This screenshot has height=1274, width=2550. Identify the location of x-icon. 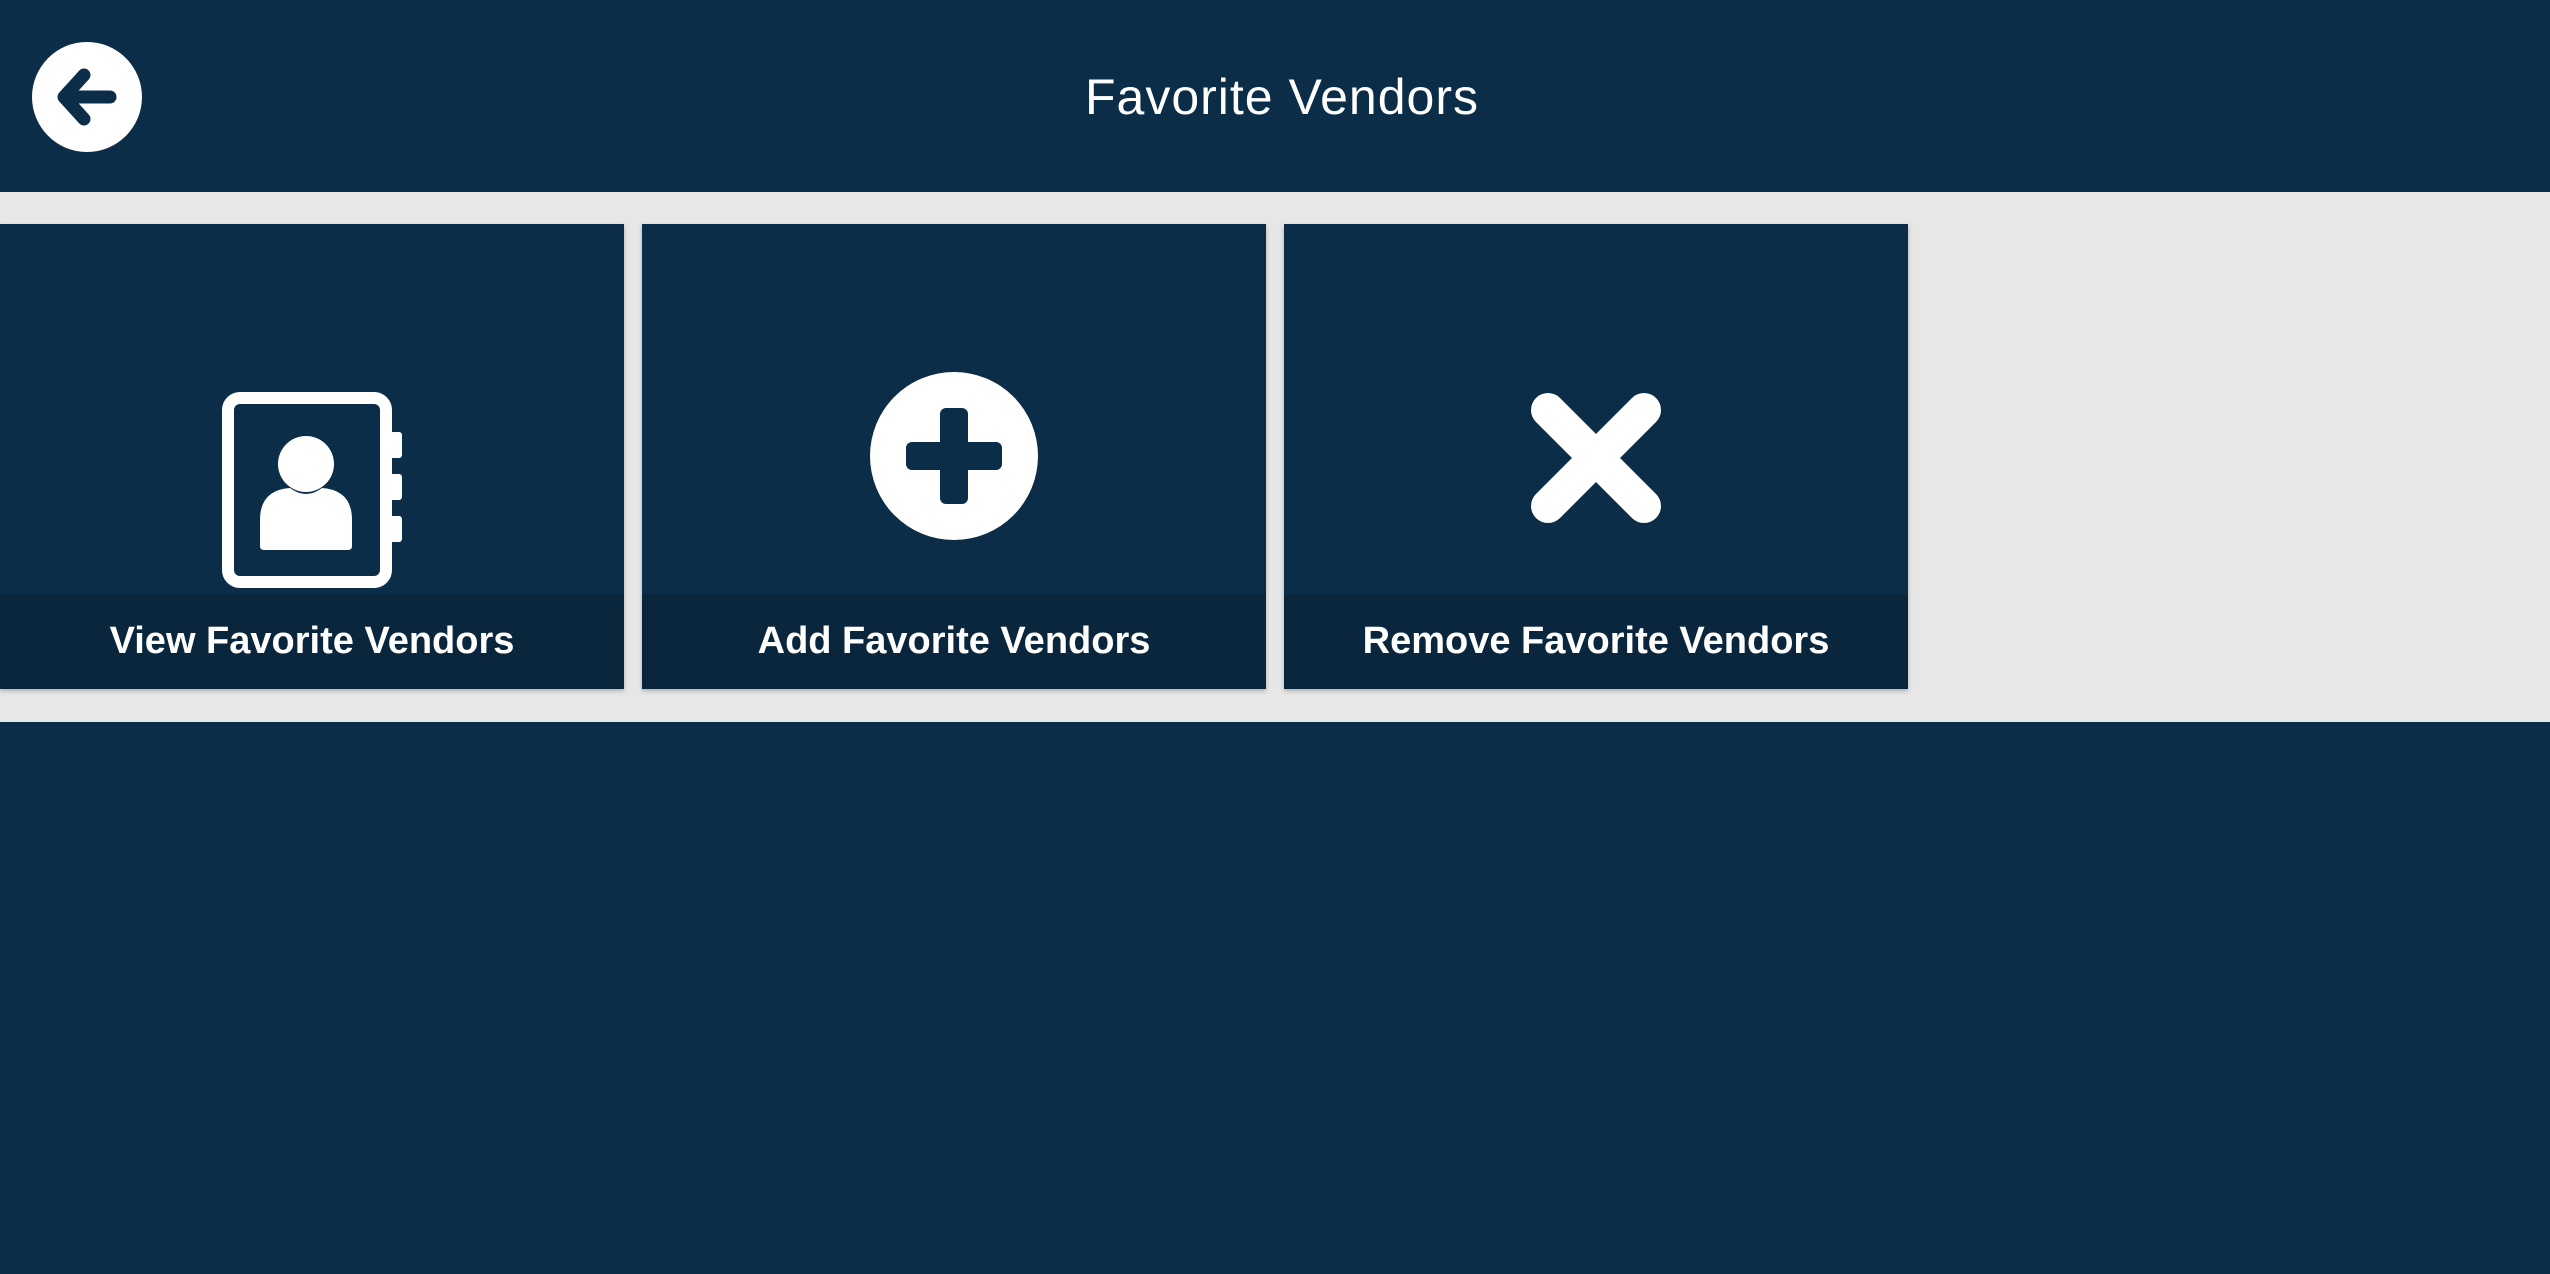
(1596, 458).